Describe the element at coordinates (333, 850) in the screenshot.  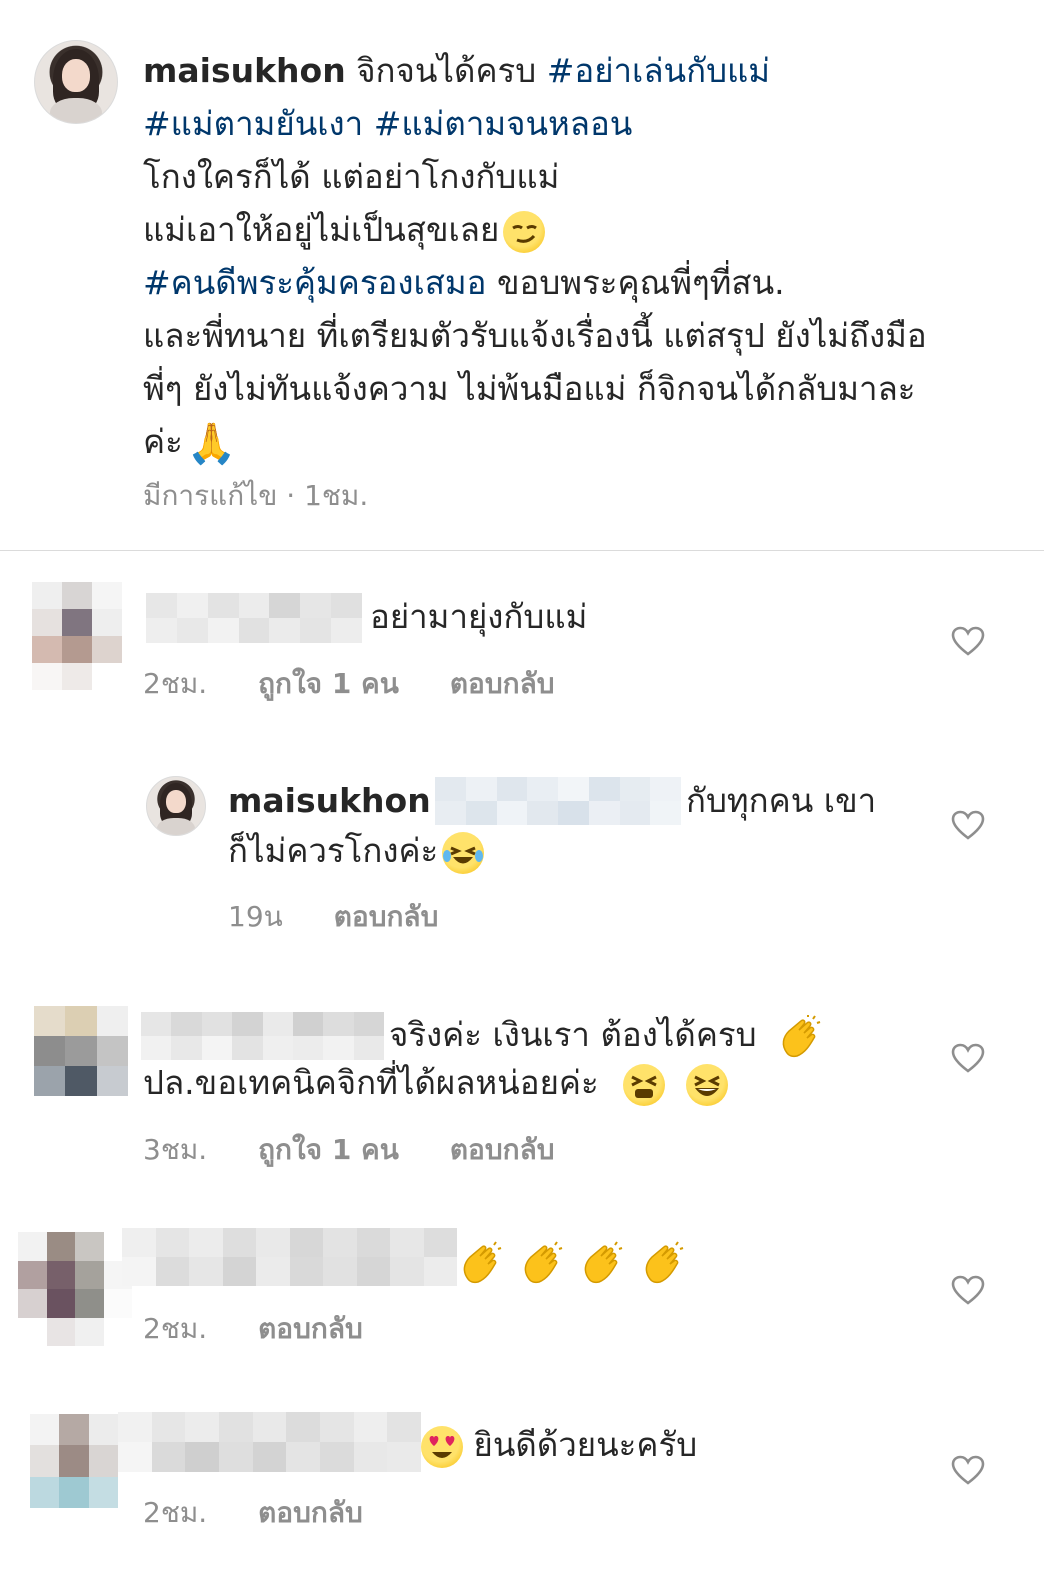
I see `reply-text-line2-text: ก็ไม่ควรโกงค่ะ` at that location.